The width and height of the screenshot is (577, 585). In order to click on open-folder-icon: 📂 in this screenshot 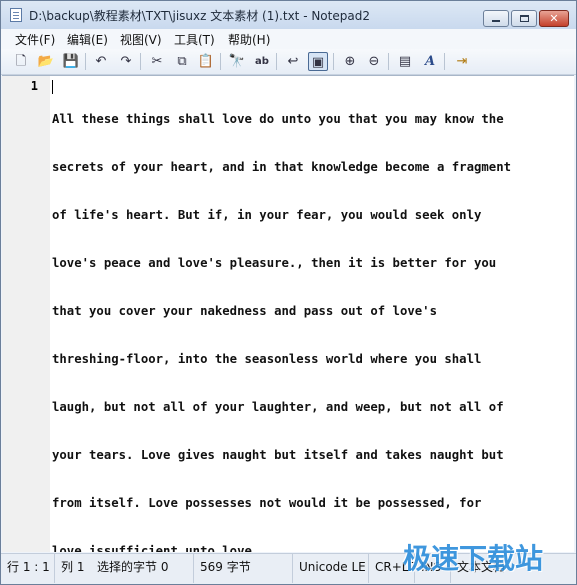, I will do `click(46, 61)`.